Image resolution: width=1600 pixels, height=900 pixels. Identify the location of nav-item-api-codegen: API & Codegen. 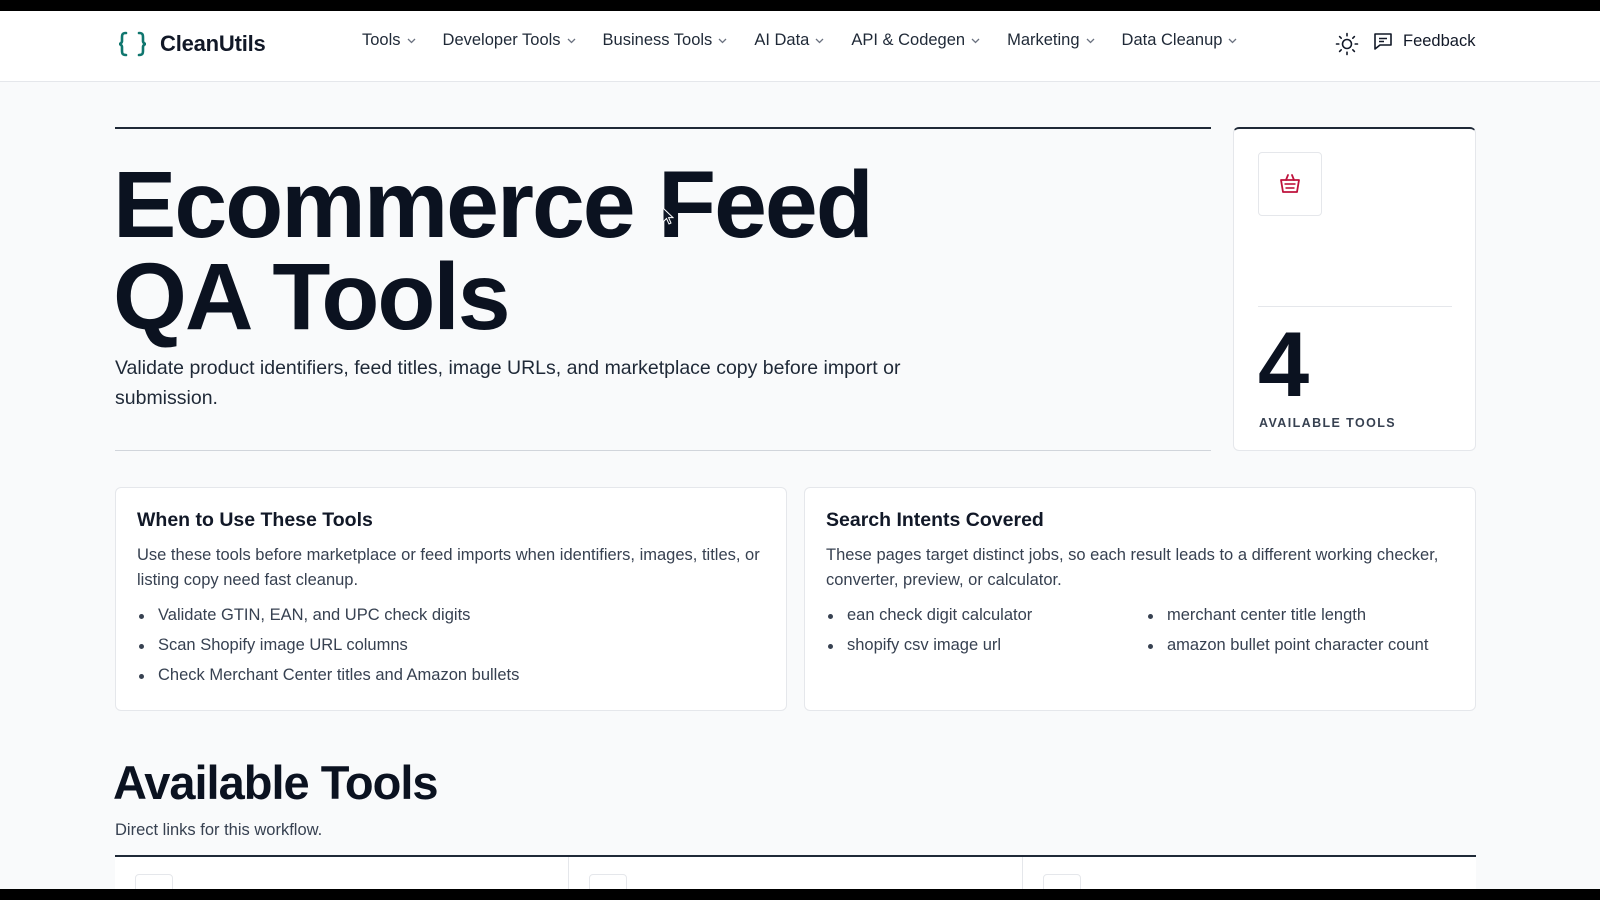
(915, 40).